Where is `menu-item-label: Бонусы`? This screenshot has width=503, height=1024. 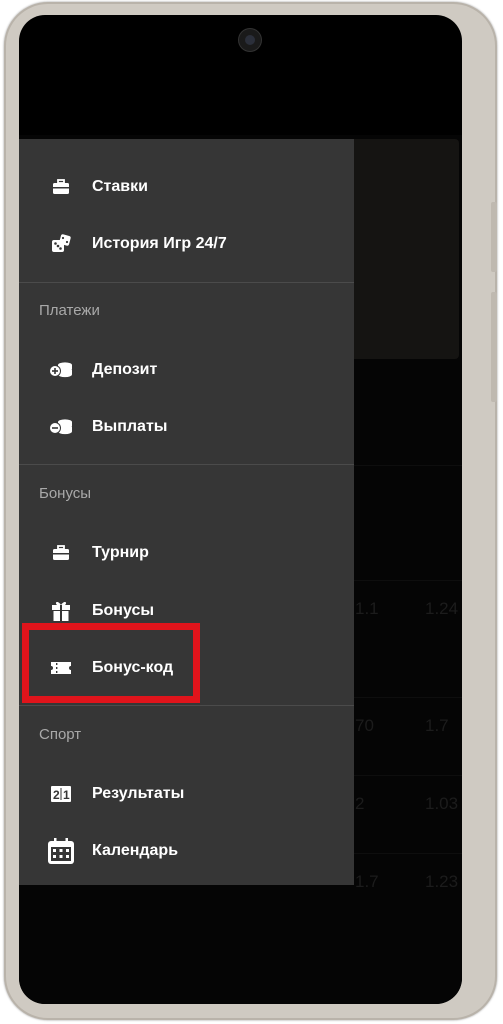 menu-item-label: Бонусы is located at coordinates (123, 610).